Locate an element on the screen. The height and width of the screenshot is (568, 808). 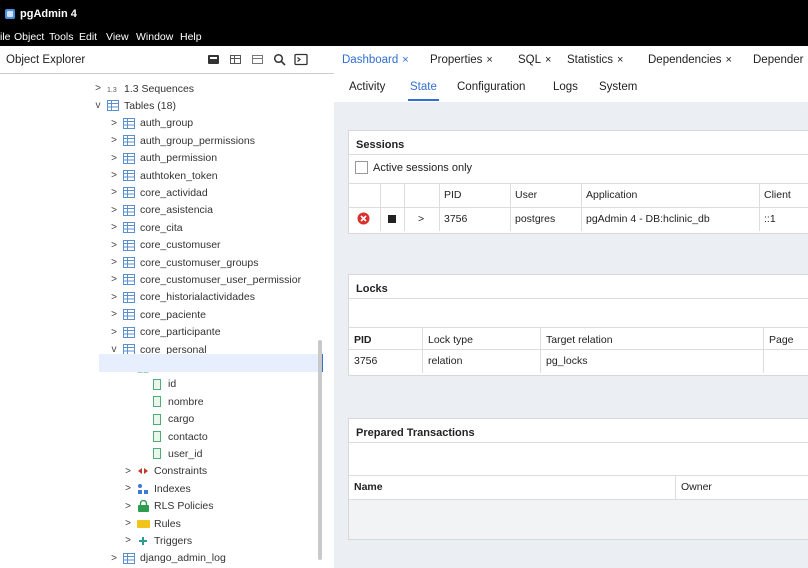
tree-item: cargo is located at coordinates (165, 419).